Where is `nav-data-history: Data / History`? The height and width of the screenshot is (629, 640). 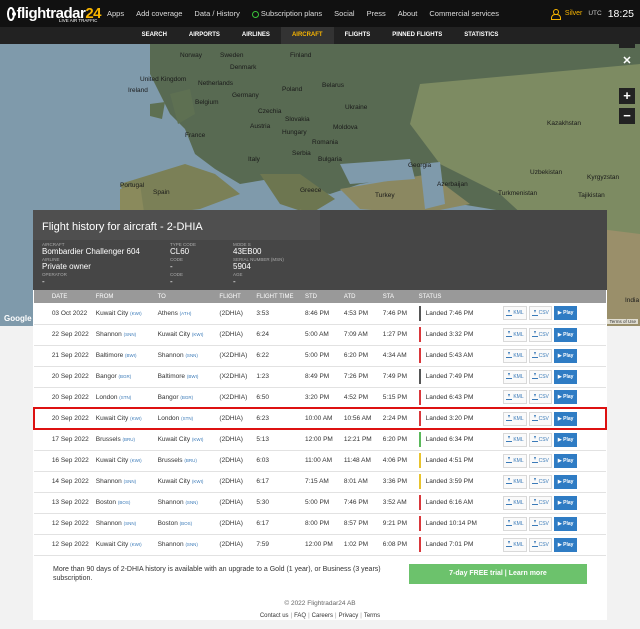
nav-data-history: Data / History is located at coordinates (216, 13).